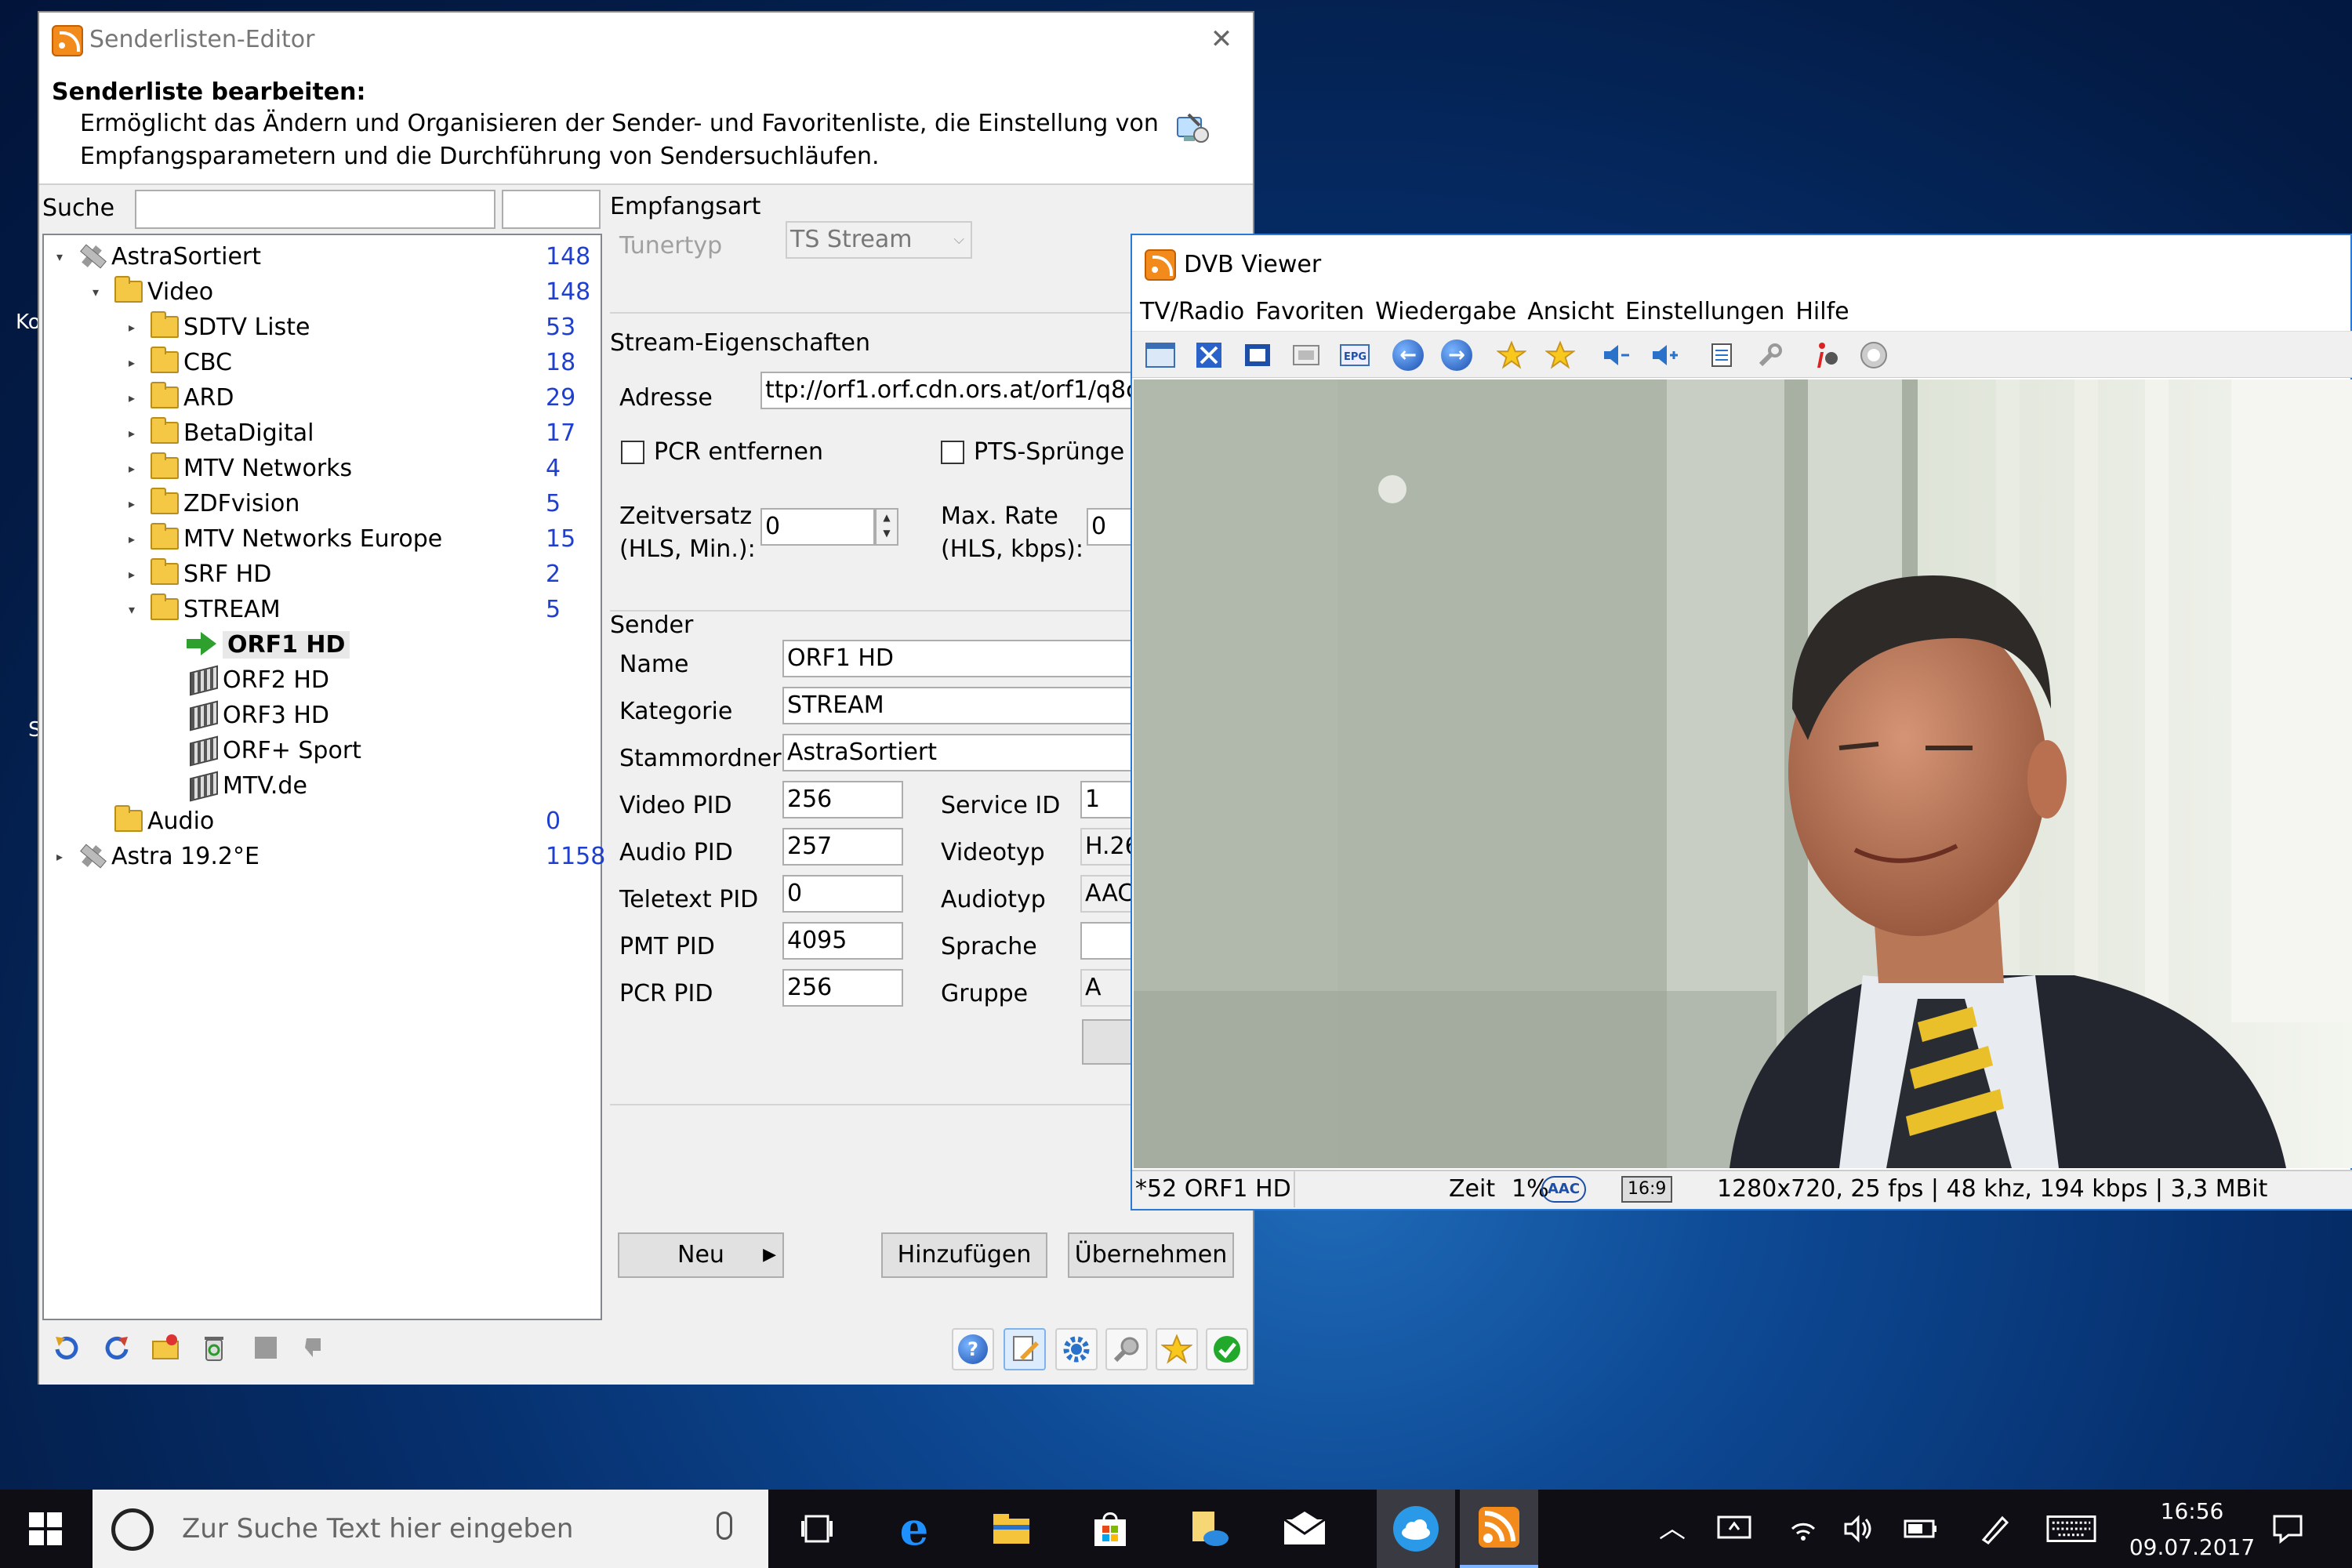  Describe the element at coordinates (2192, 1547) in the screenshot. I see `clock-date: 09.07.2017` at that location.